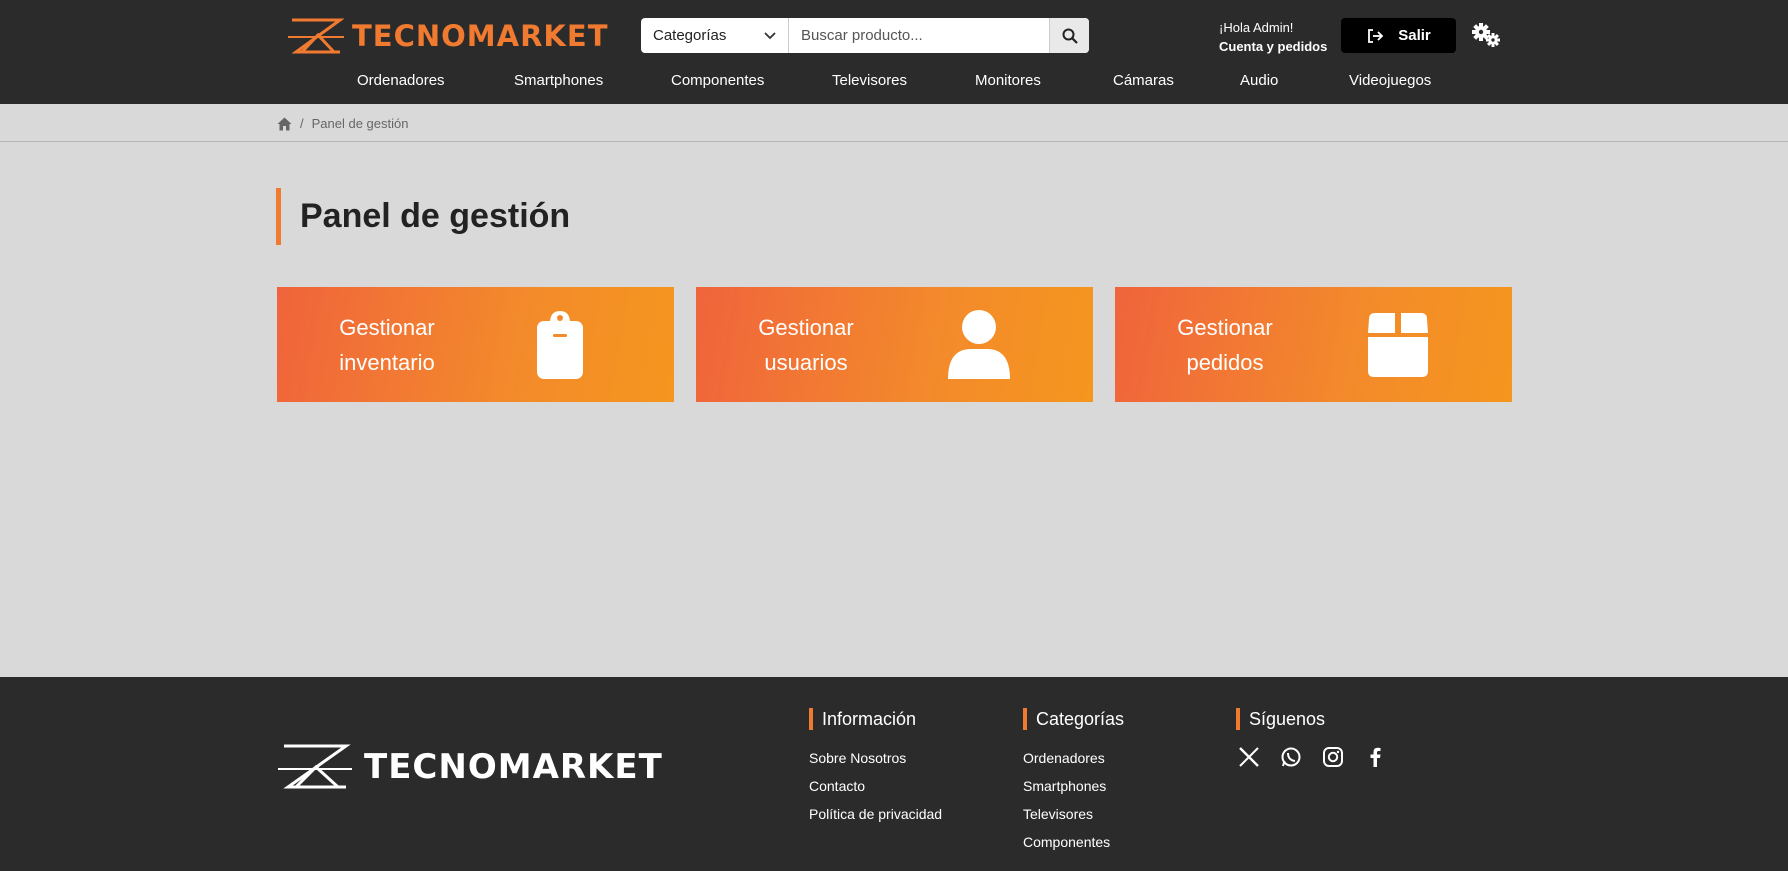  Describe the element at coordinates (1273, 46) in the screenshot. I see `account-orders-link: Cuenta y pedidos` at that location.